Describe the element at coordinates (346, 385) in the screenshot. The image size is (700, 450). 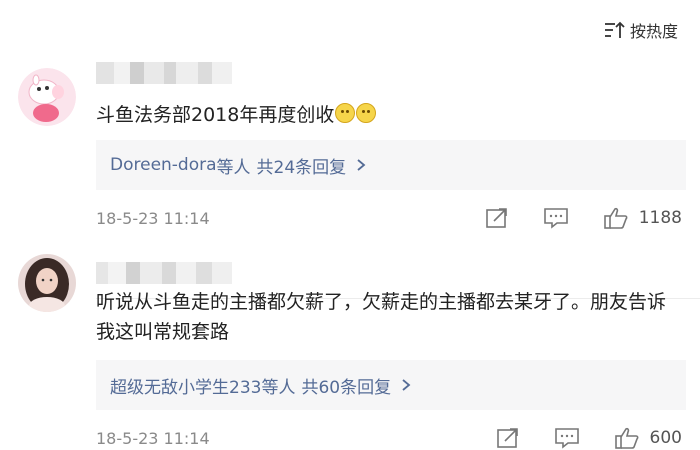
I see `reply-count: 共60条回复` at that location.